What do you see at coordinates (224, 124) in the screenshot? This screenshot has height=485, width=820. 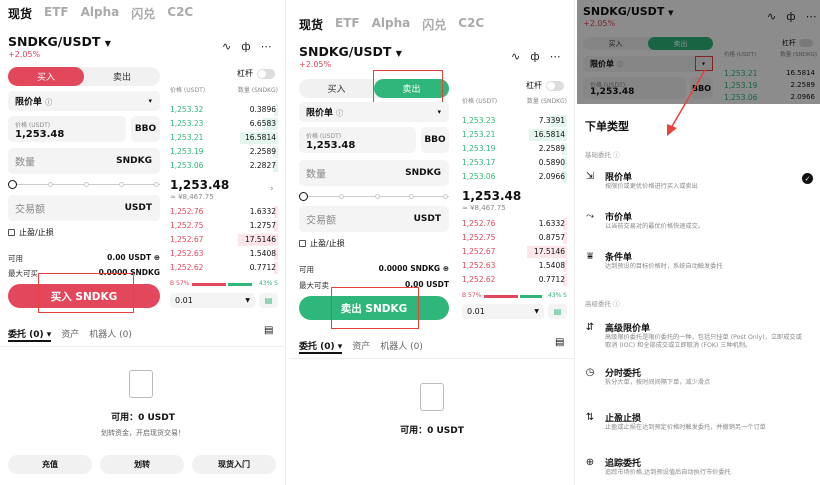 I see `ask-row: 1,253.23 6.6583` at bounding box center [224, 124].